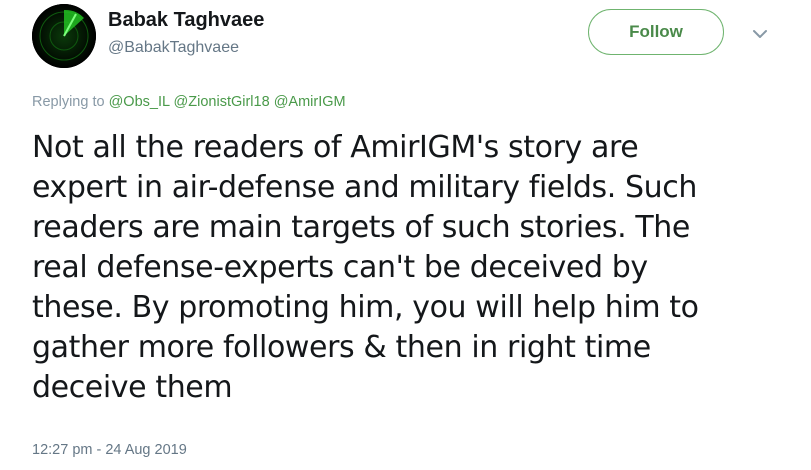 This screenshot has height=470, width=811. Describe the element at coordinates (109, 450) in the screenshot. I see `tweet-timestamp: 12:27 pm - 24 Aug 2019` at that location.